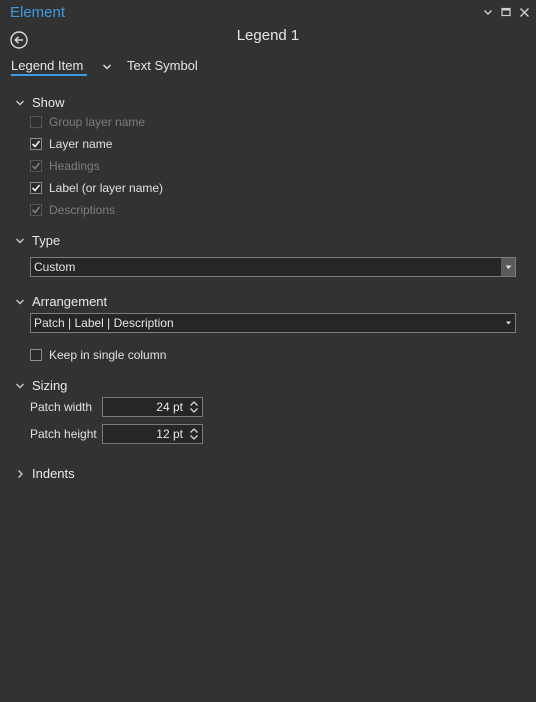  What do you see at coordinates (48, 102) in the screenshot?
I see `section-title: Show` at bounding box center [48, 102].